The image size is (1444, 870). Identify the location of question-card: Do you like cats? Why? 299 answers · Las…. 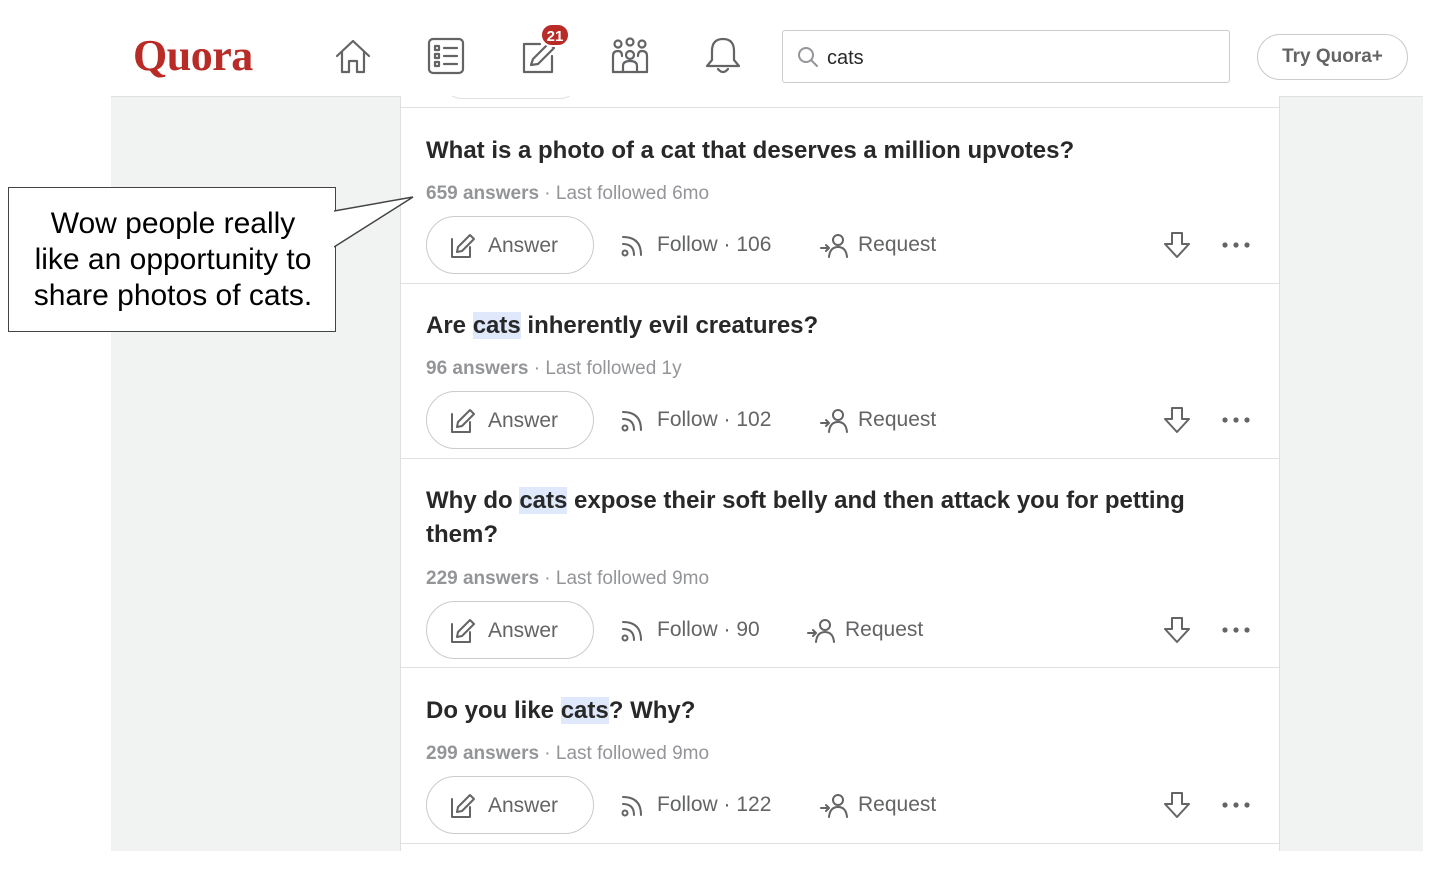
(840, 755).